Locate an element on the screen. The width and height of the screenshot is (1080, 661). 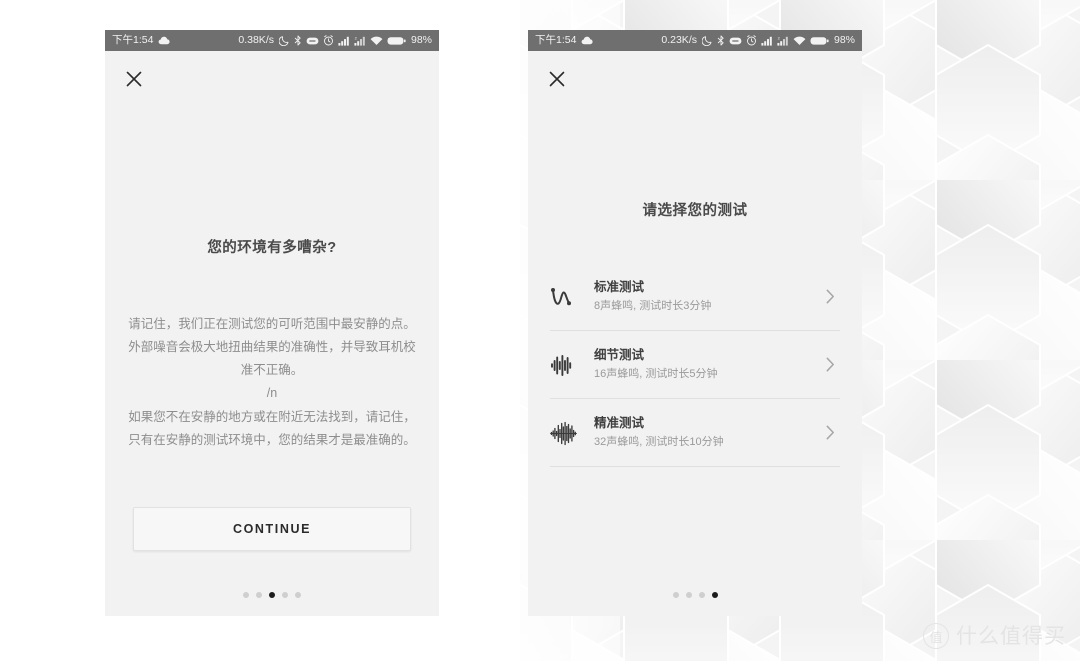
close-button-right is located at coordinates (557, 81).